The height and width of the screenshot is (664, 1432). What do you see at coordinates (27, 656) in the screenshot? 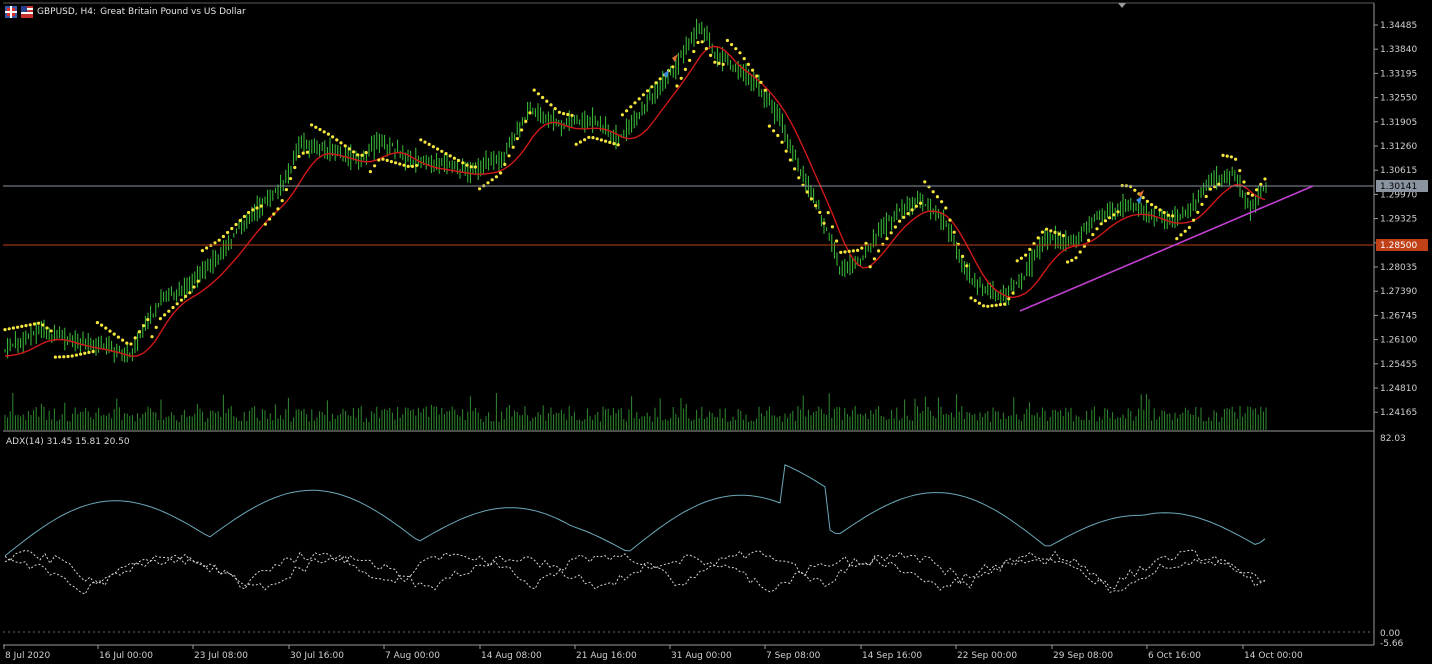
I see `time-tick-label: 8 Jul 2020` at bounding box center [27, 656].